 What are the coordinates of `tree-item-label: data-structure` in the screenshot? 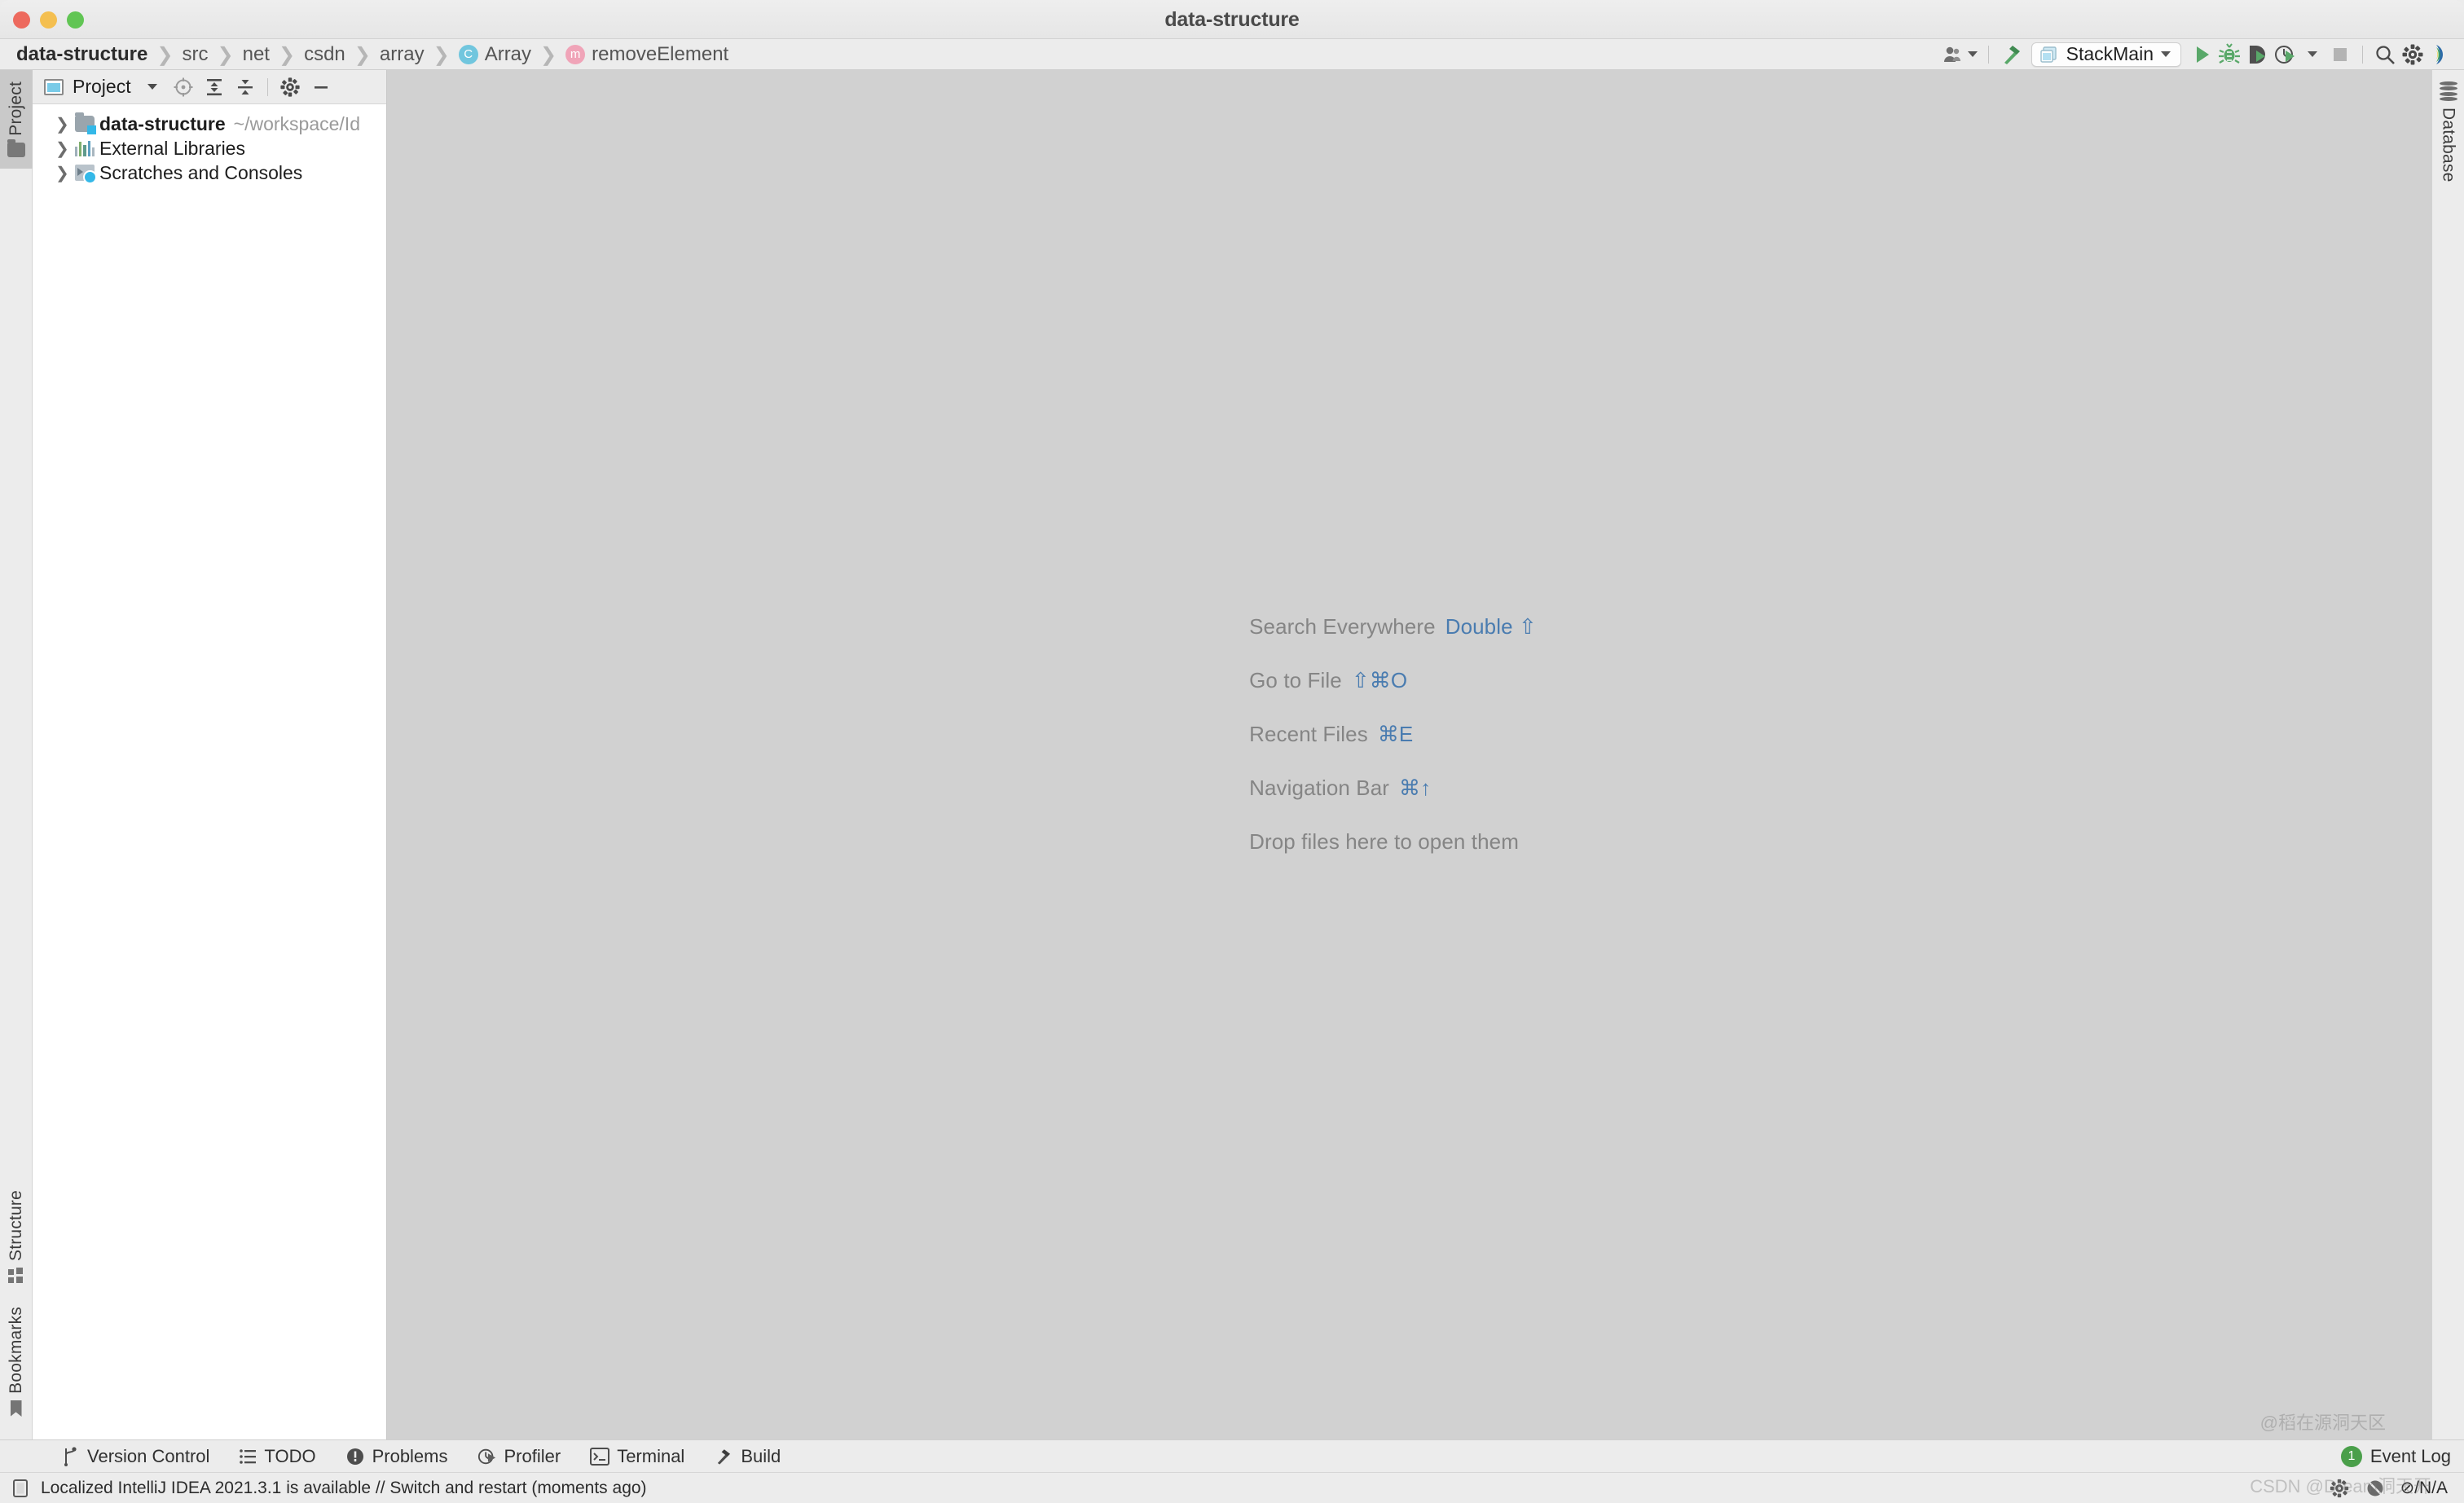 It's located at (162, 123).